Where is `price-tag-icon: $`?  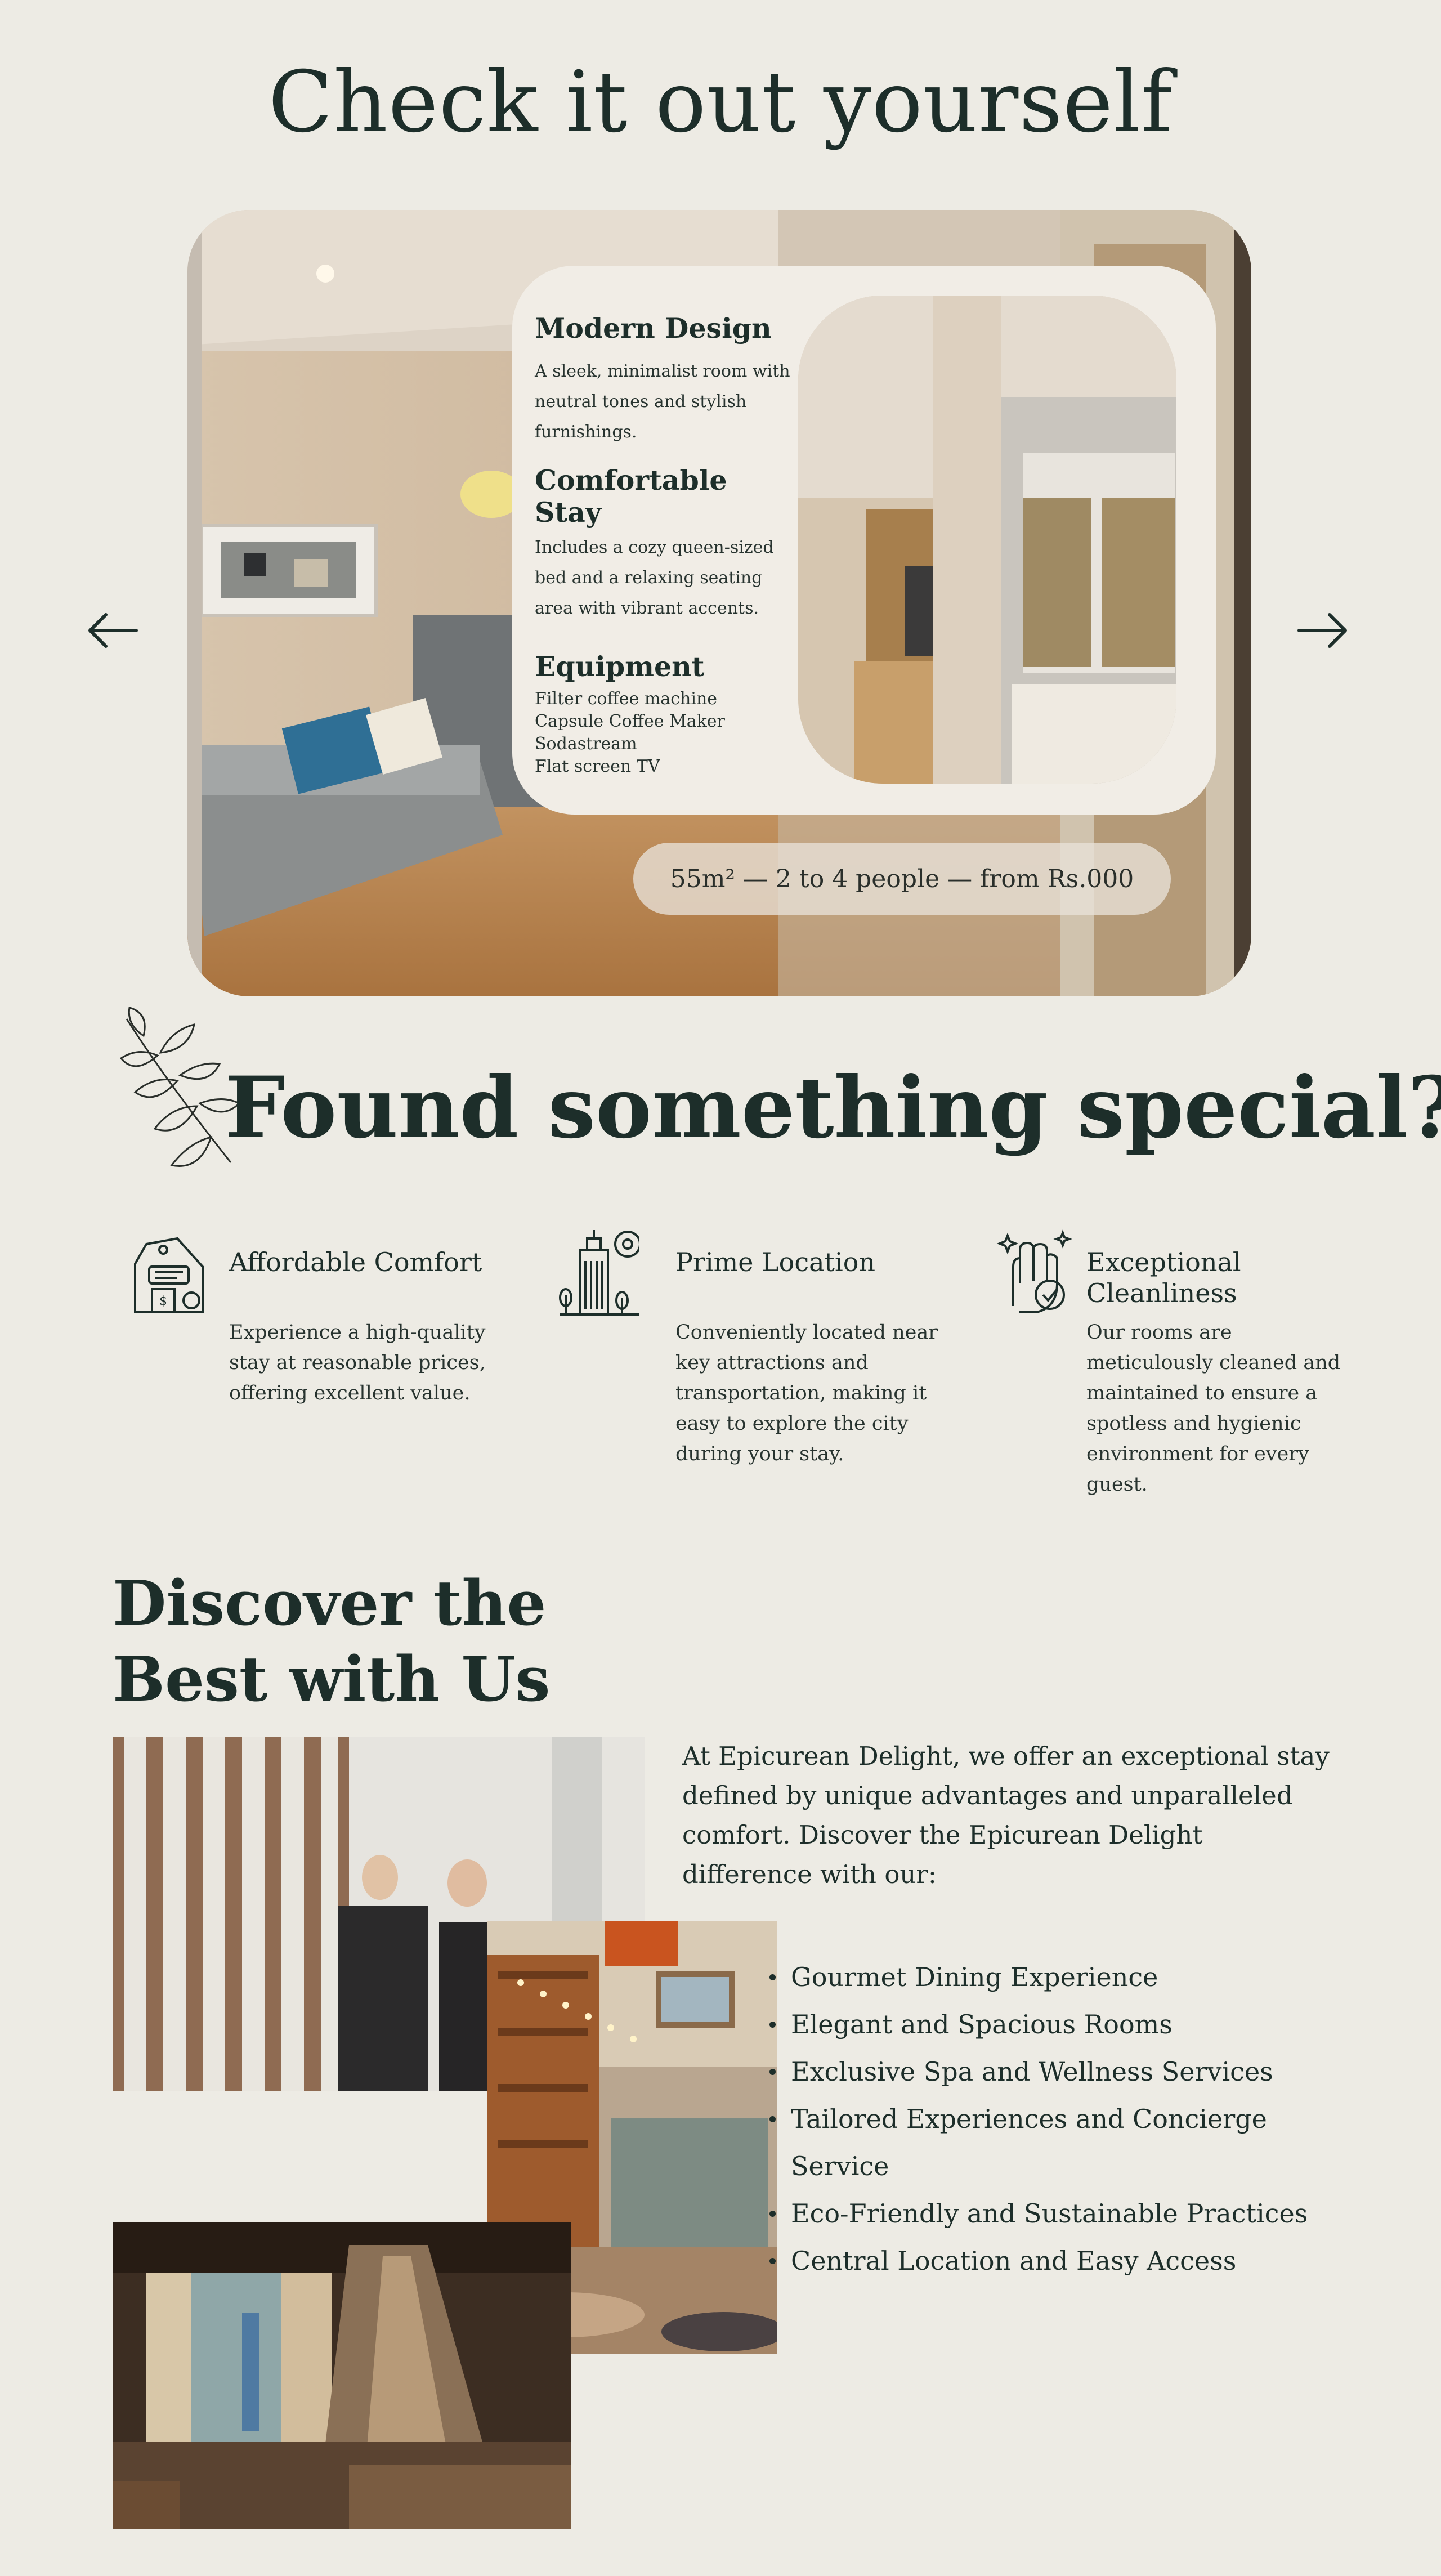 price-tag-icon: $ is located at coordinates (166, 1278).